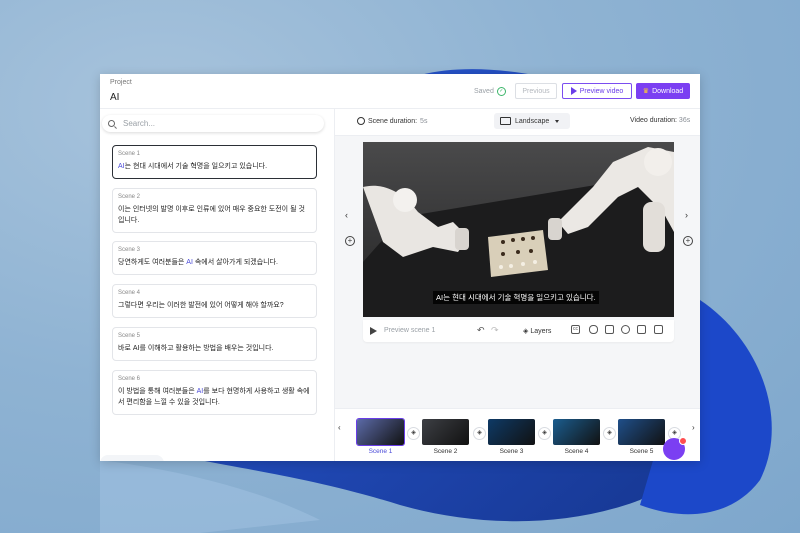 Image resolution: width=800 pixels, height=533 pixels. What do you see at coordinates (688, 241) in the screenshot?
I see `add-scene-after-icon: +` at bounding box center [688, 241].